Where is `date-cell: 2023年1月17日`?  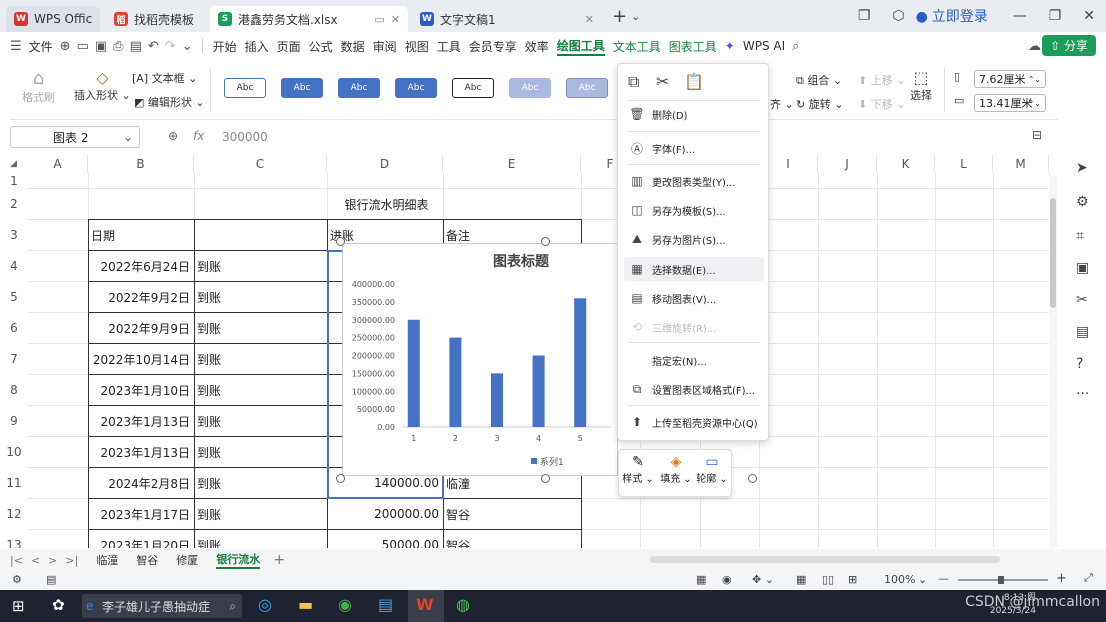 date-cell: 2023年1月17日 is located at coordinates (141, 514).